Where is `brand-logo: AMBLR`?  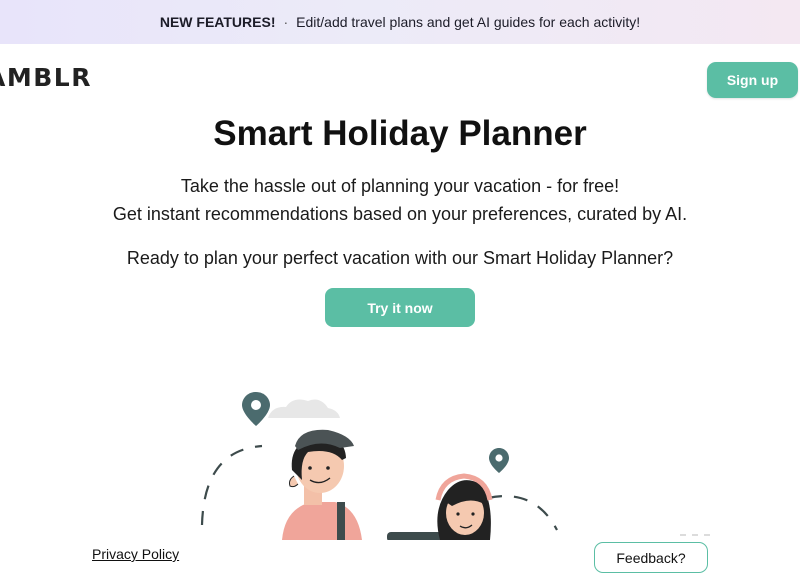 brand-logo: AMBLR is located at coordinates (46, 77).